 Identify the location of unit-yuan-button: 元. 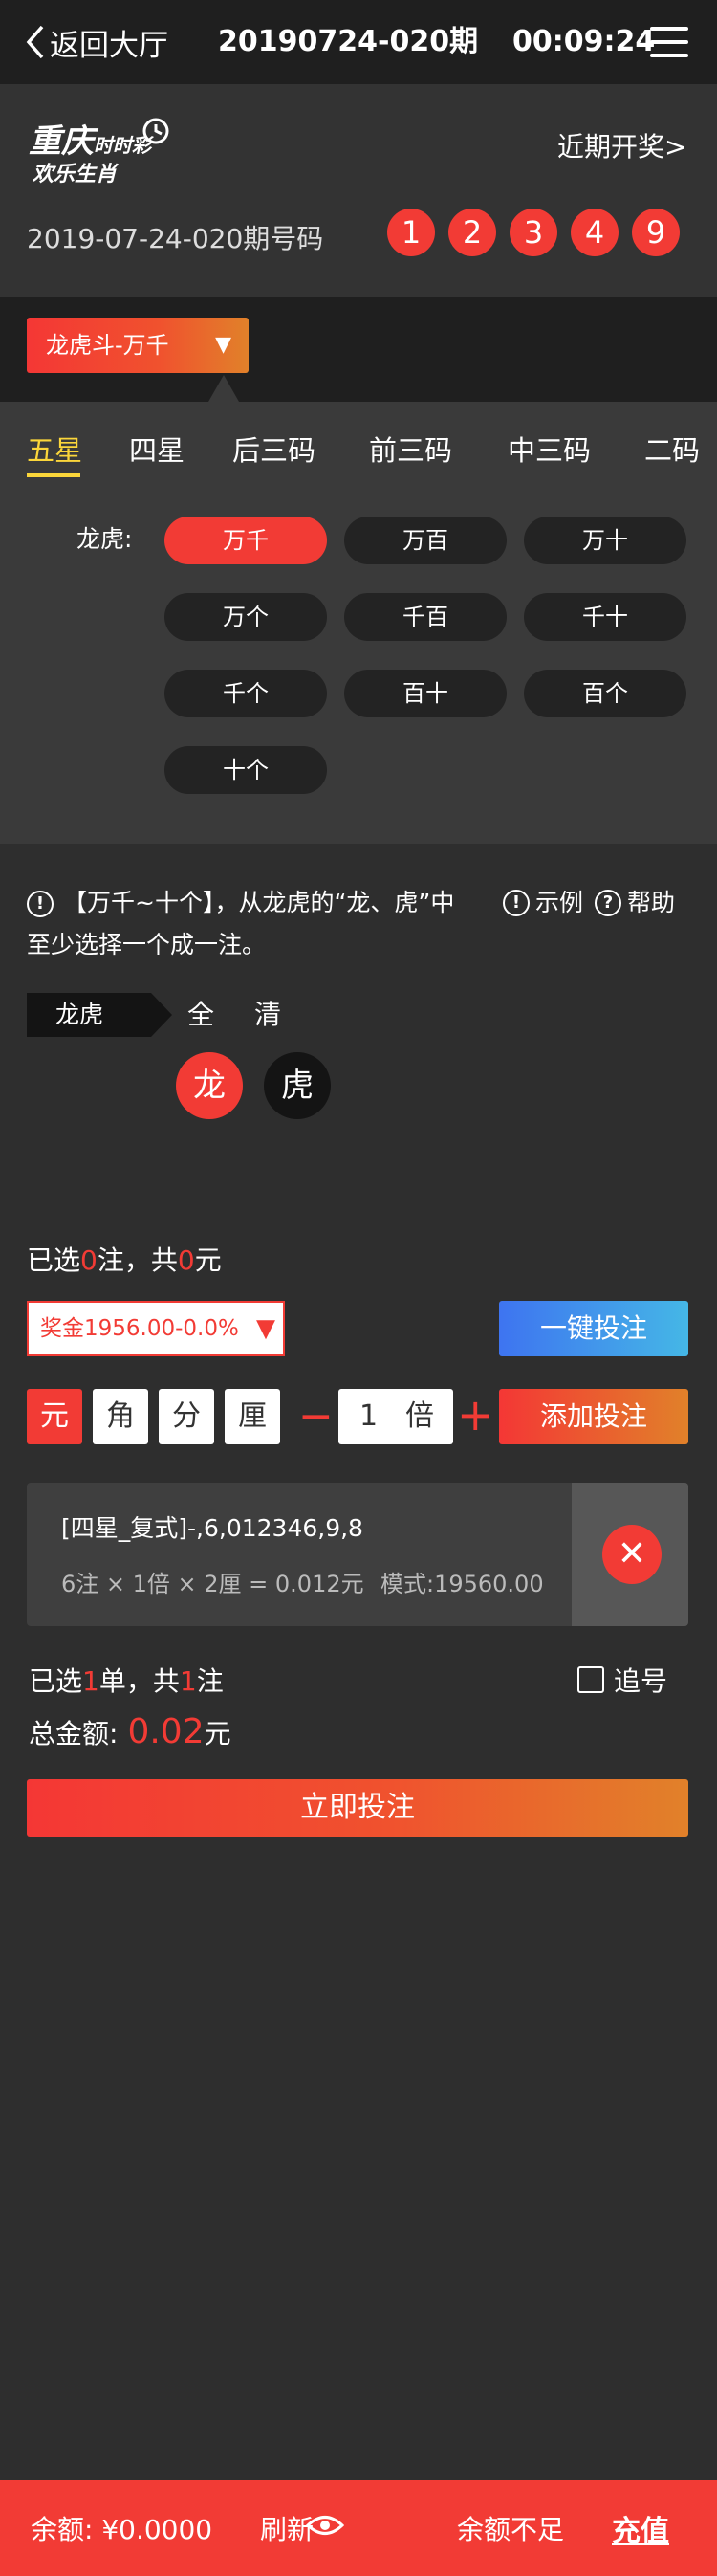
(54, 1417).